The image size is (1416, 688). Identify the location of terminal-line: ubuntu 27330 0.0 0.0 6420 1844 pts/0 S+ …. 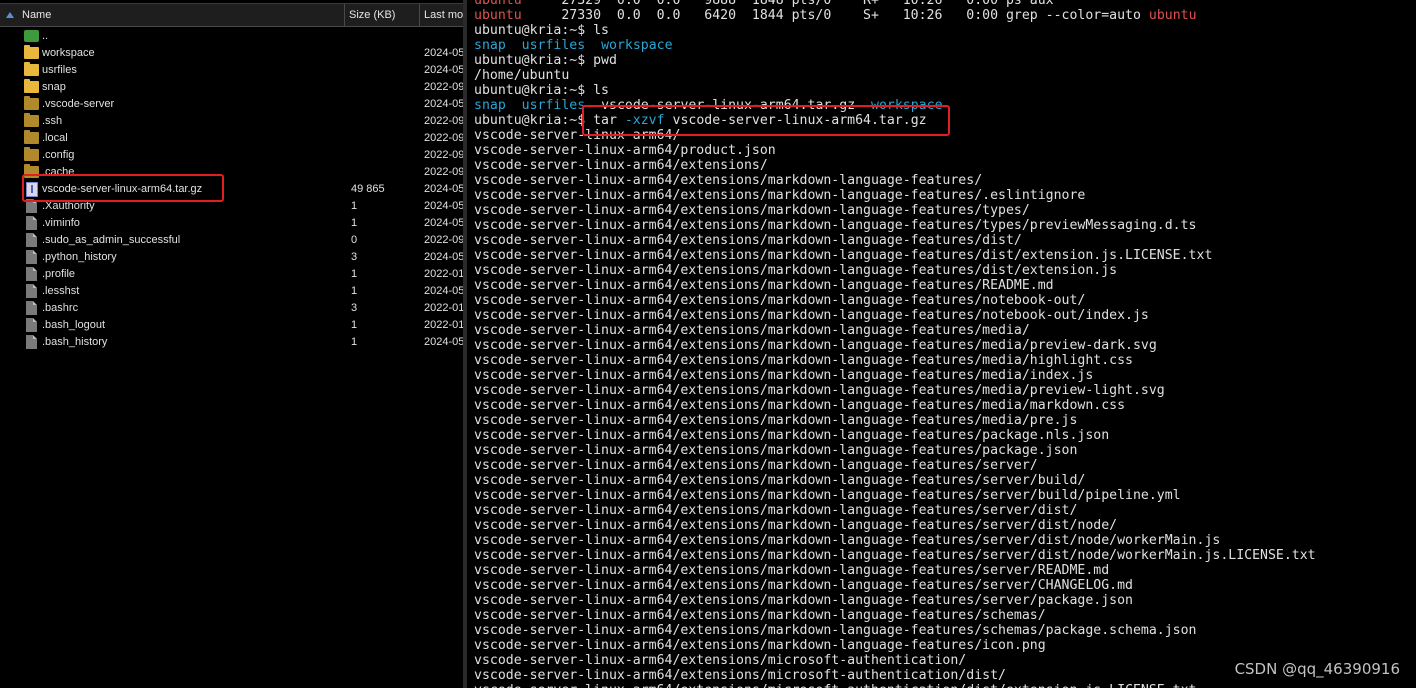
(895, 15).